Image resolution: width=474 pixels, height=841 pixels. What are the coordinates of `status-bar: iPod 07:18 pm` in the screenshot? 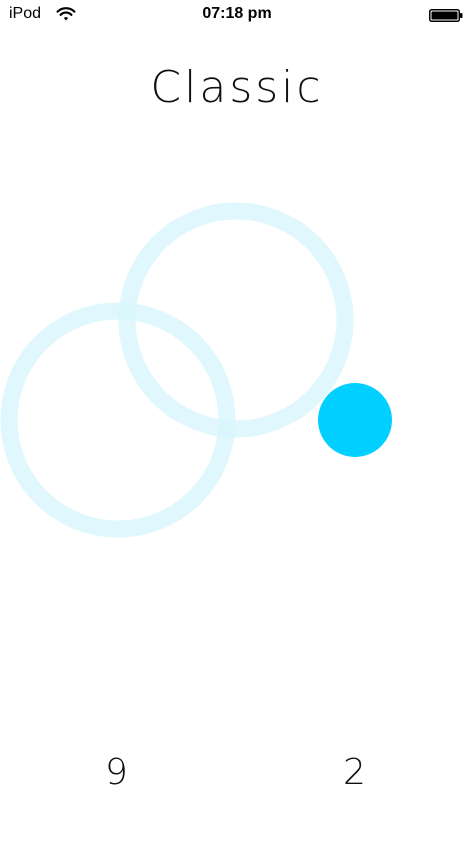 It's located at (237, 16).